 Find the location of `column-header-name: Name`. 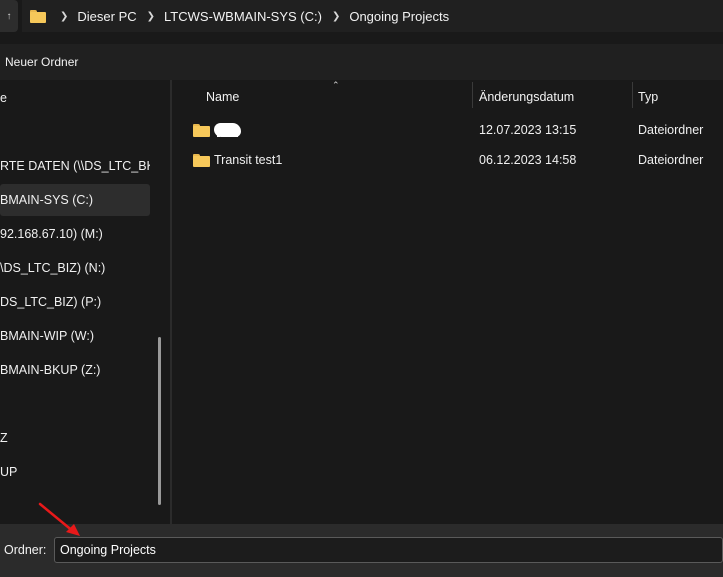

column-header-name: Name is located at coordinates (222, 97).